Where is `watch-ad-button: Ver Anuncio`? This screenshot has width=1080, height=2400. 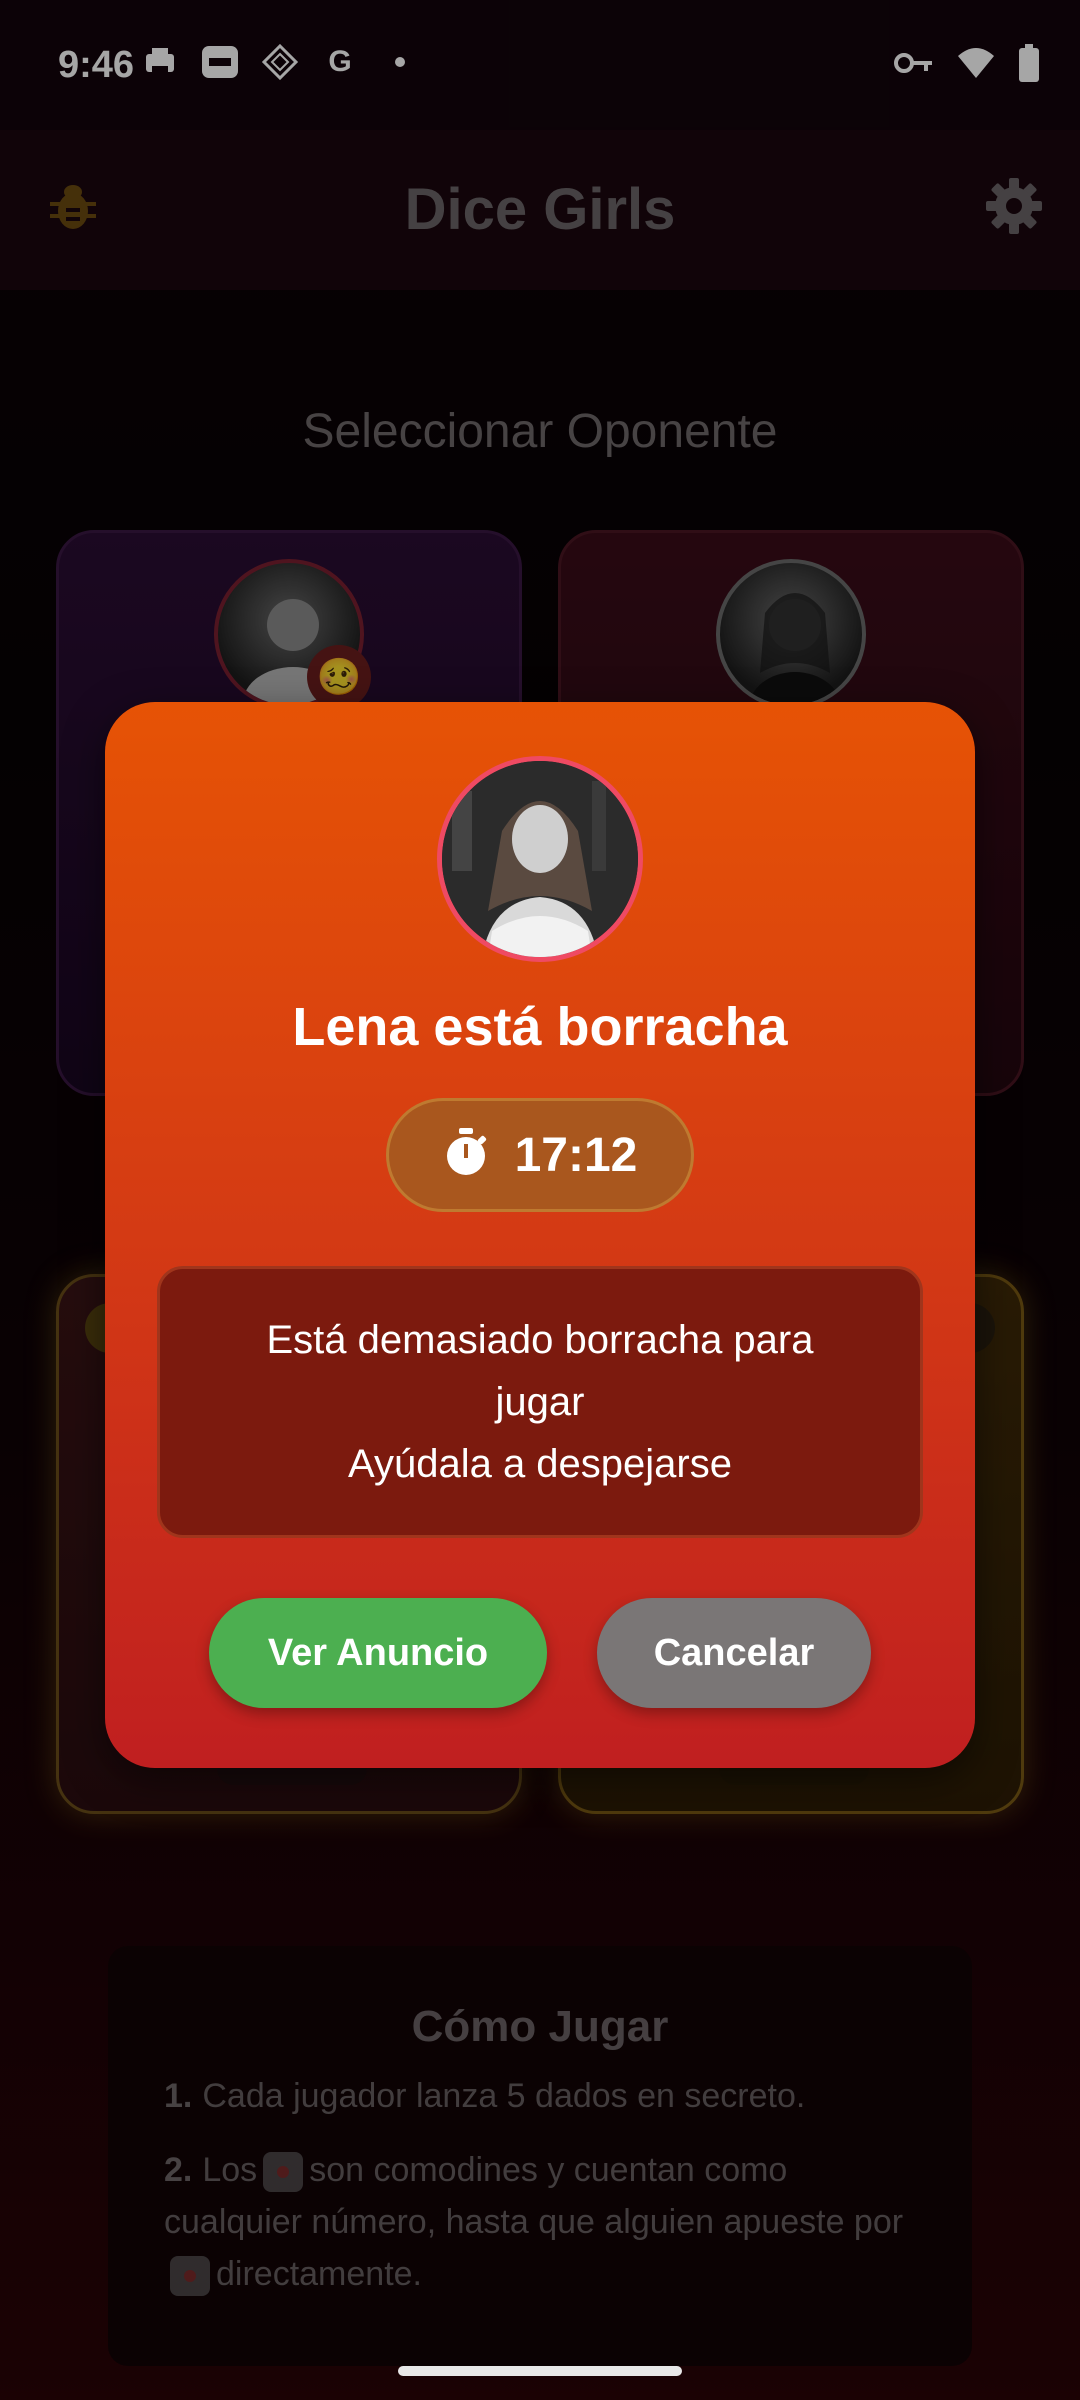 watch-ad-button: Ver Anuncio is located at coordinates (378, 1653).